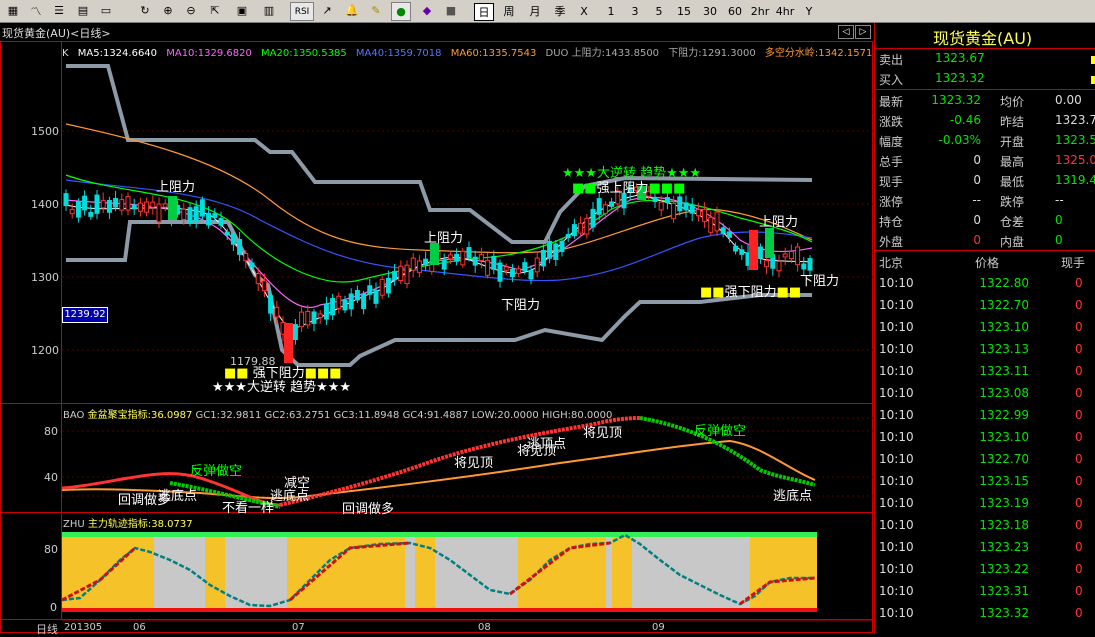 The height and width of the screenshot is (637, 1095). Describe the element at coordinates (65, 53) in the screenshot. I see `k-label: K` at that location.